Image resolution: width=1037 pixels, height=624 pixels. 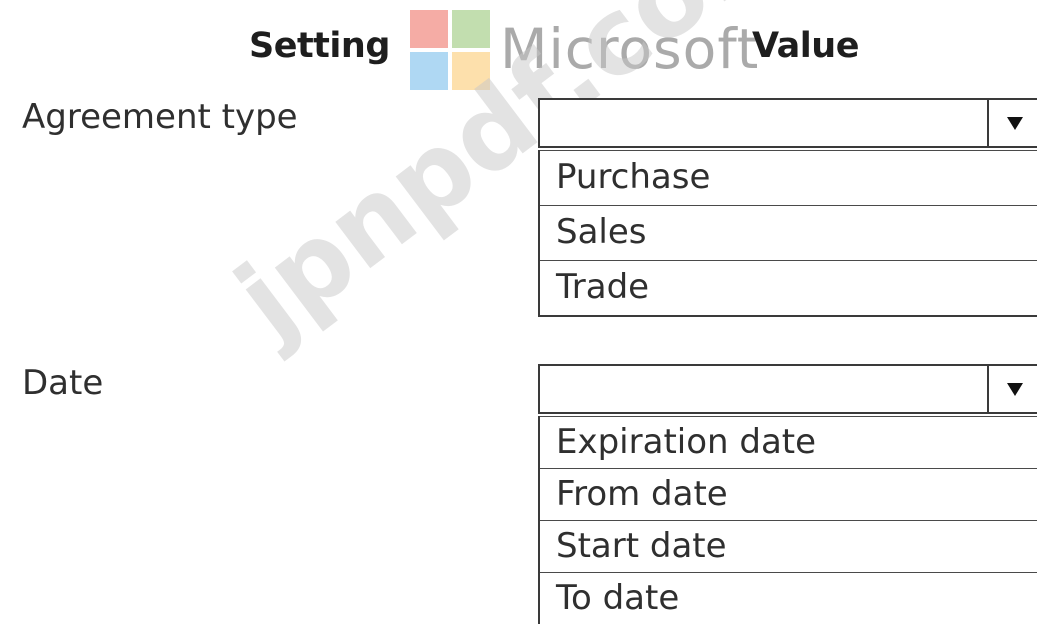 I want to click on date-select, so click(x=787, y=389).